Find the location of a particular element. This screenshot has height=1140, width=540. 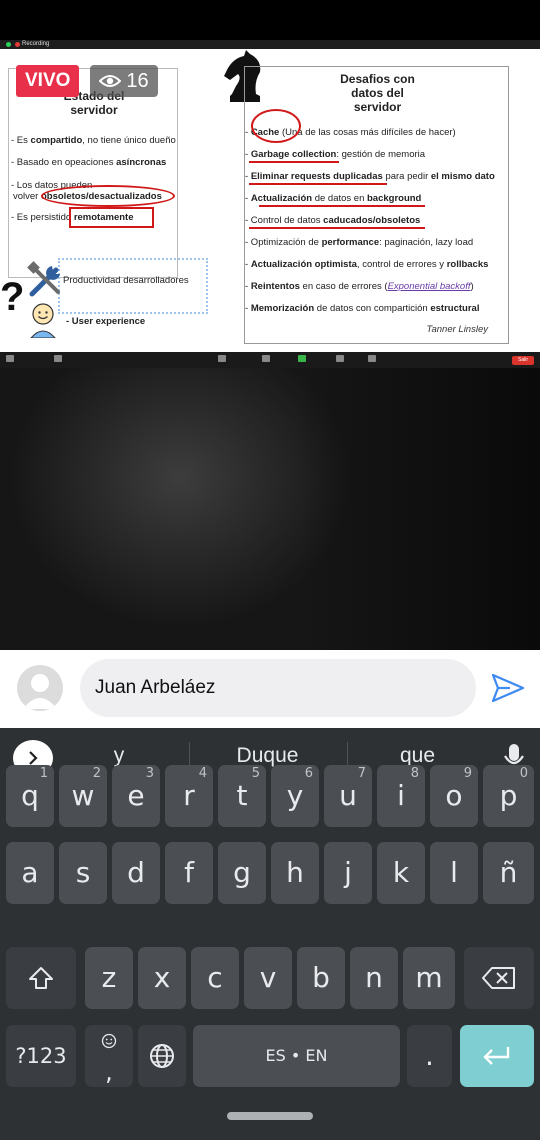

exponential-backoff-link: Exponential backoff is located at coordinates (429, 286).